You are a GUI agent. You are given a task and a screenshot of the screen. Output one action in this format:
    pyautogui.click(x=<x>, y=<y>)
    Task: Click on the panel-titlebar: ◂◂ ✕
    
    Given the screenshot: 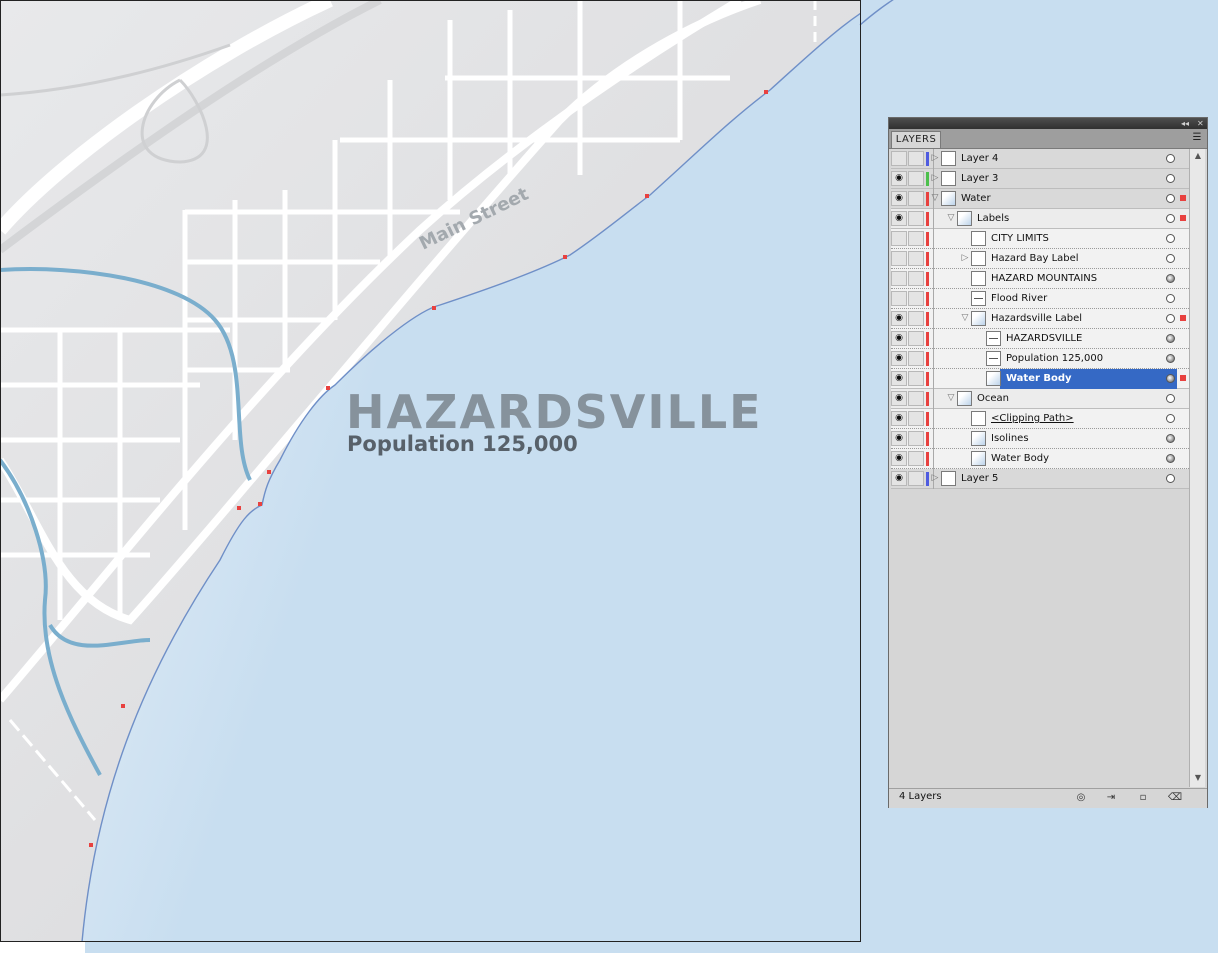 What is the action you would take?
    pyautogui.click(x=1048, y=123)
    